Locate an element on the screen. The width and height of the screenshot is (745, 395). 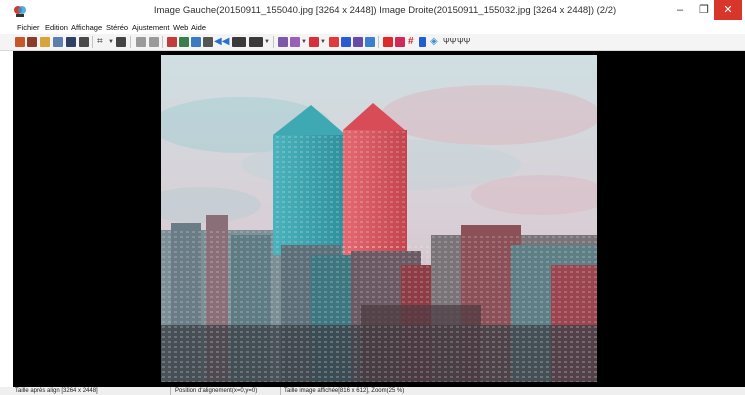
open-folder-icon is located at coordinates (45, 42).